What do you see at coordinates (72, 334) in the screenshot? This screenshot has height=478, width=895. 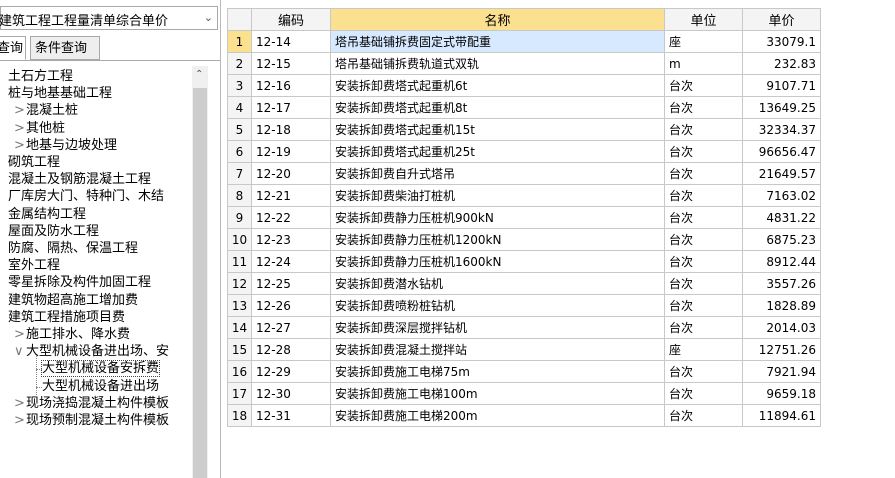 I see `tree-node: >施工排水、降水费` at bounding box center [72, 334].